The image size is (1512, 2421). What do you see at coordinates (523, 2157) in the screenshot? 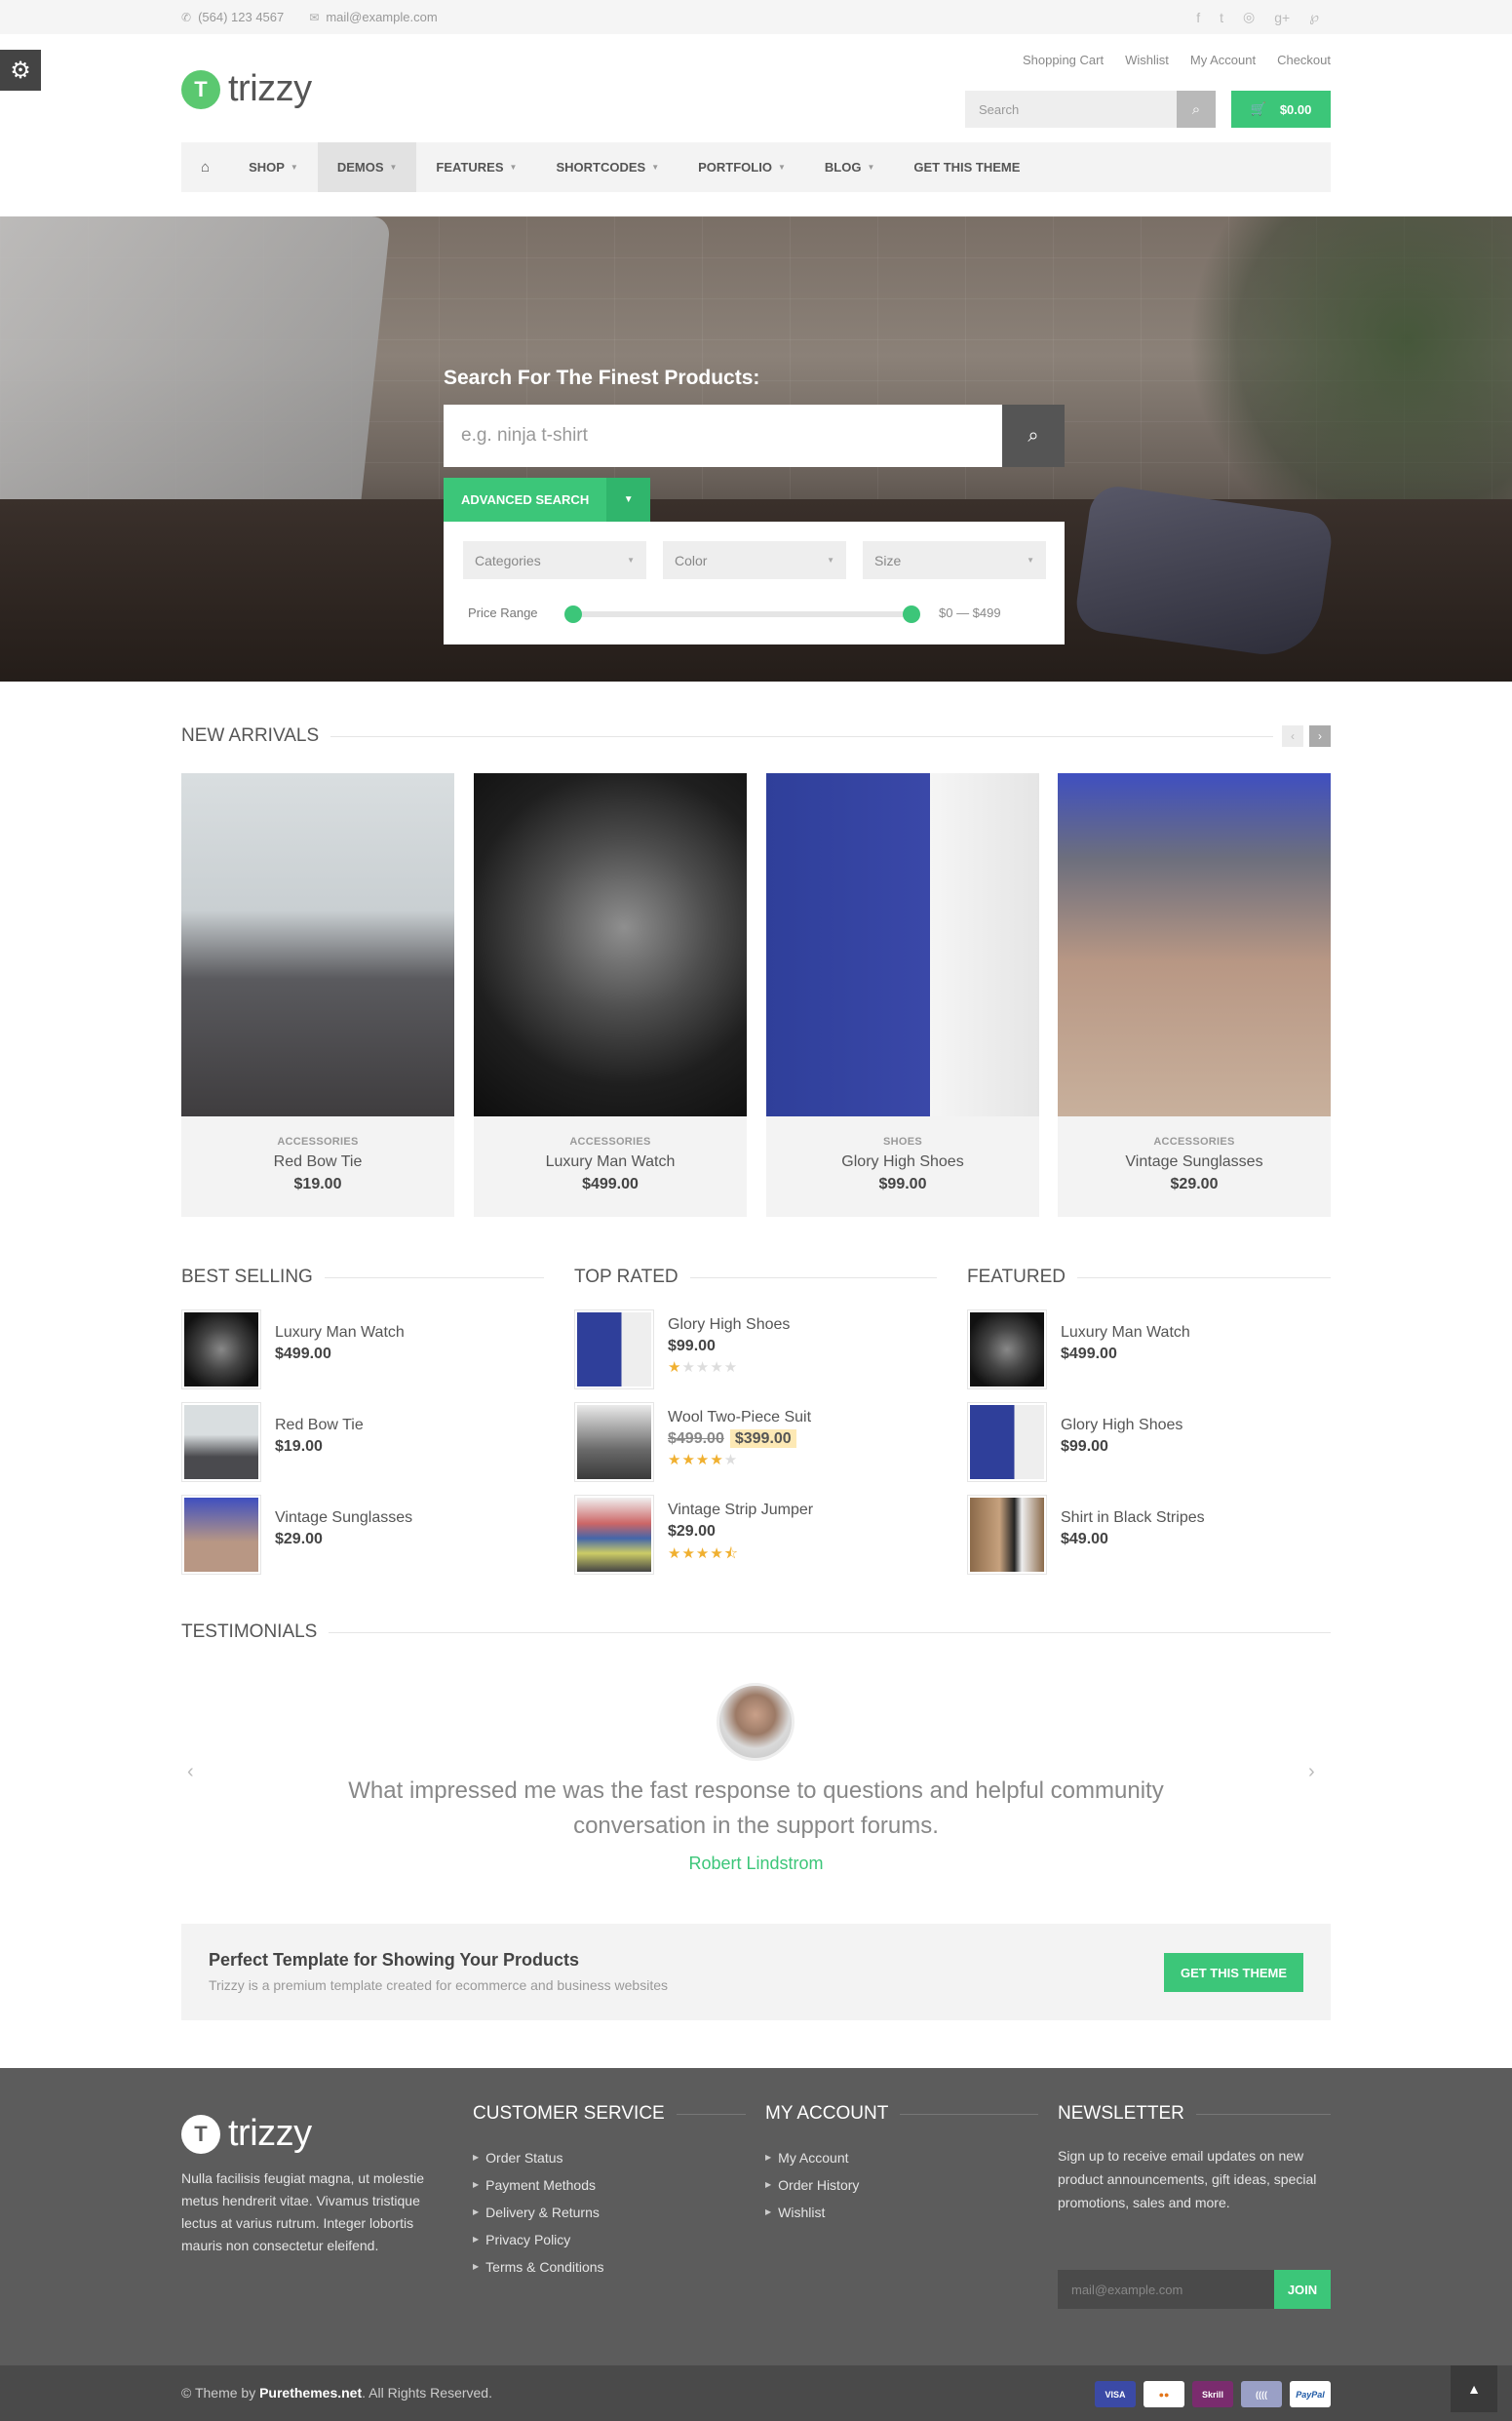
I see `footer-link-label: Order Status` at bounding box center [523, 2157].